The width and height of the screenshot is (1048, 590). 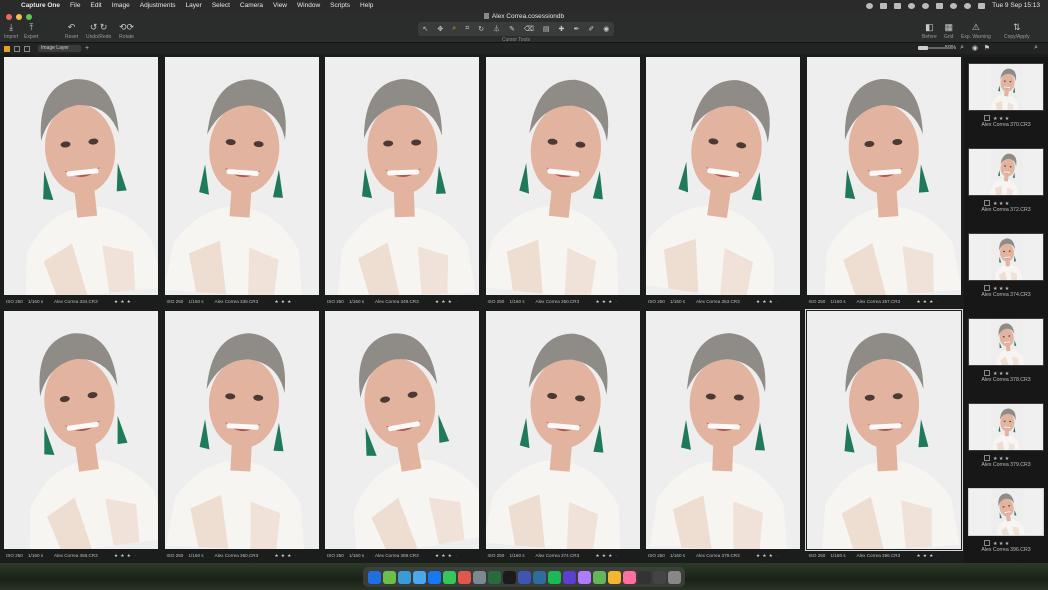 I want to click on import-button: ⤓ Import, so click(x=11, y=31).